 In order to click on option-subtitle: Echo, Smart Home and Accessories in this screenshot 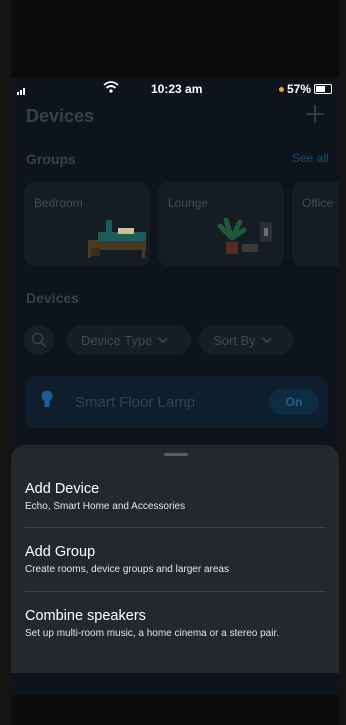, I will do `click(105, 506)`.